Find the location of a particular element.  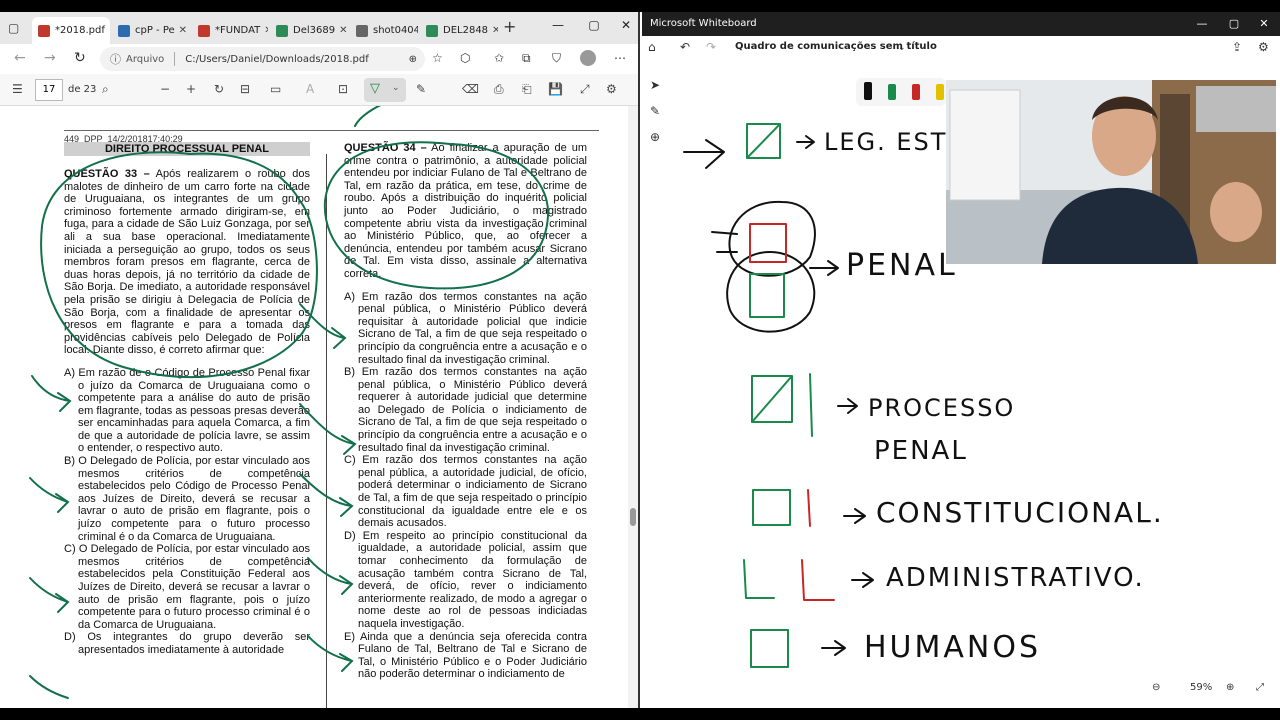

undo-icon: ↶ is located at coordinates (685, 47).